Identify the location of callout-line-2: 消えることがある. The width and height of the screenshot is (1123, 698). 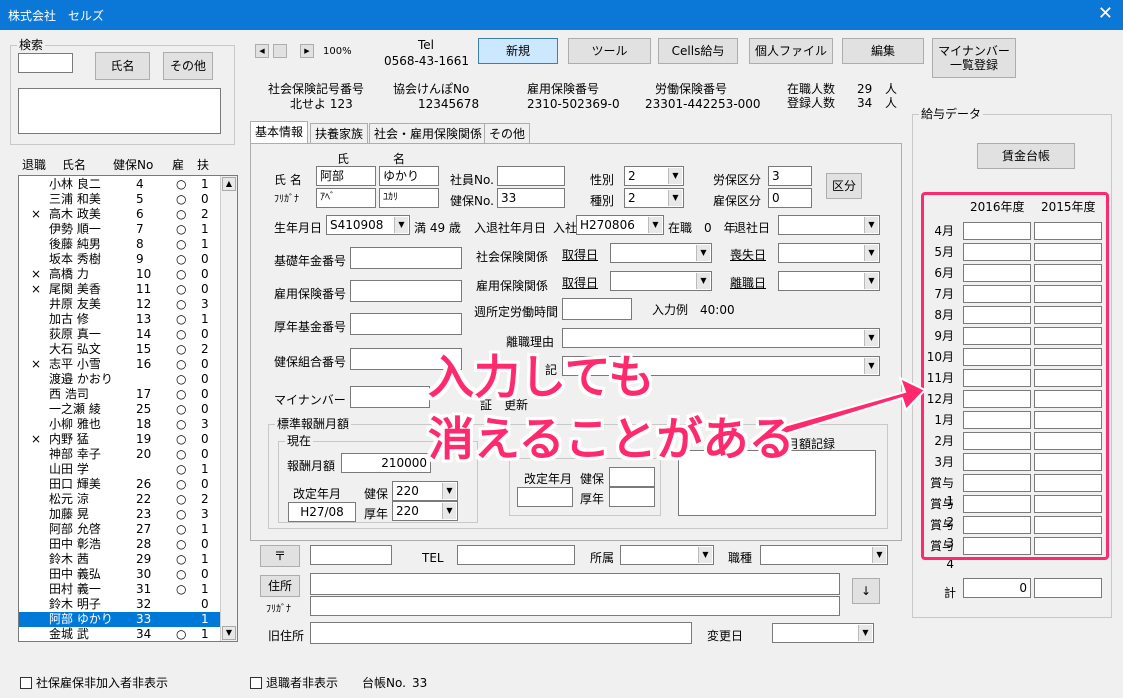
(611, 439).